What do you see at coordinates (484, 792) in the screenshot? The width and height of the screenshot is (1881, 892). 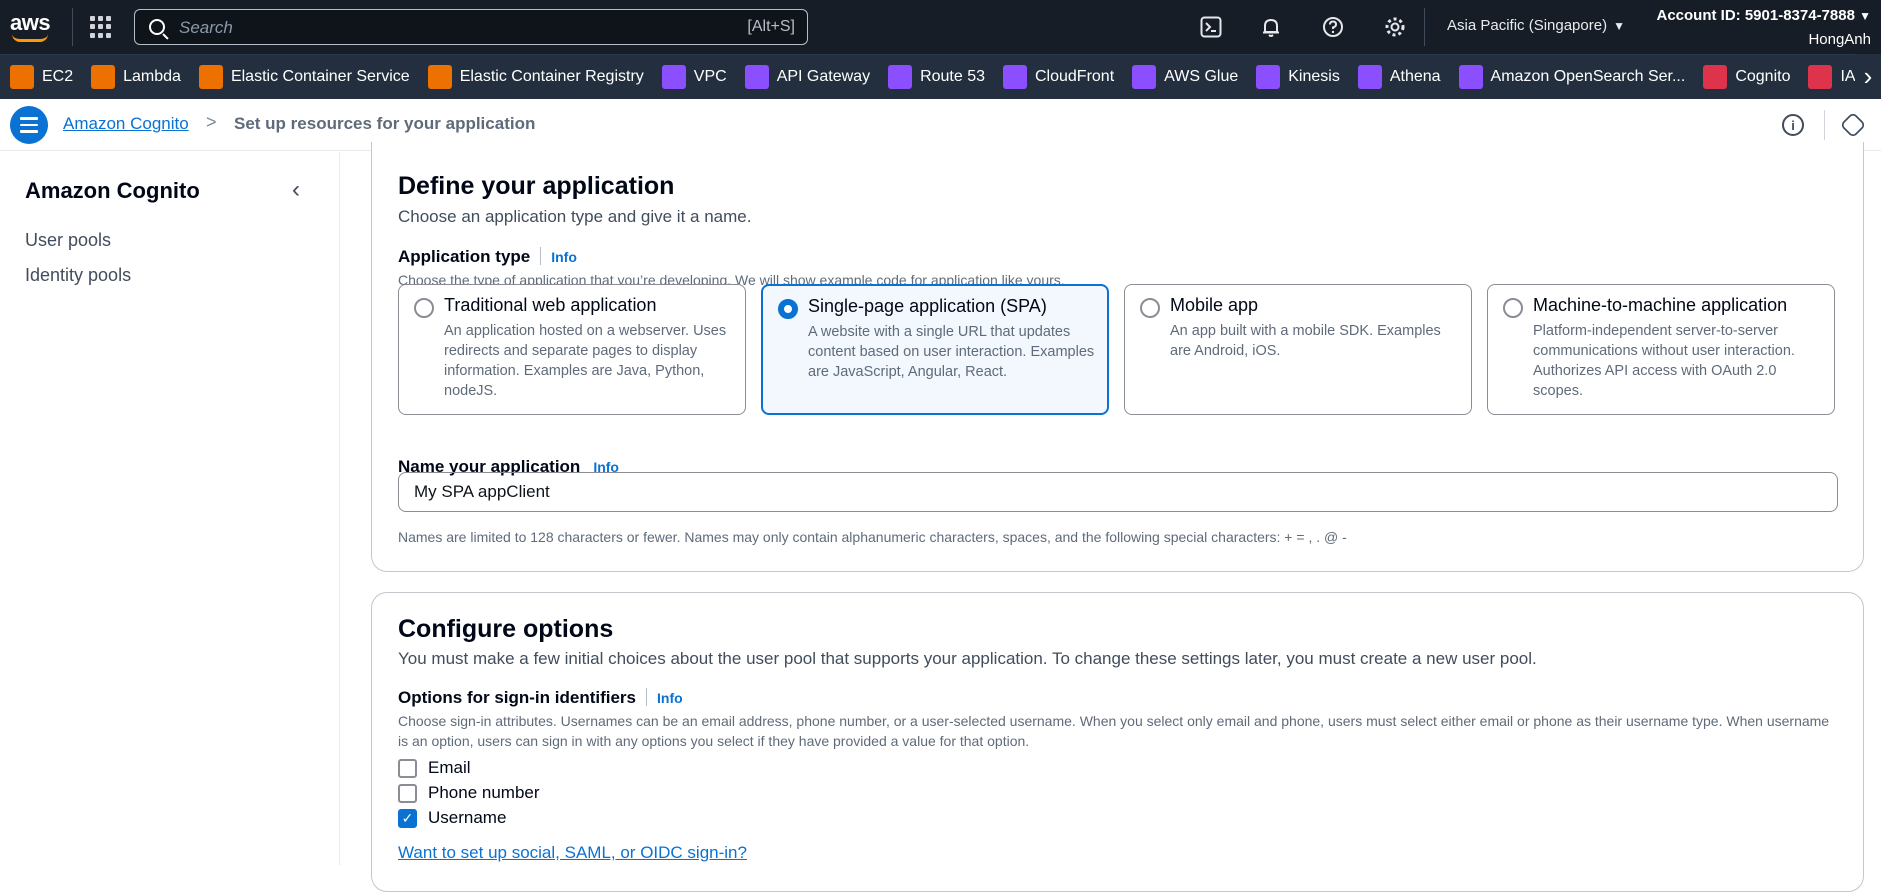 I see `checkbox-label: Phone number` at bounding box center [484, 792].